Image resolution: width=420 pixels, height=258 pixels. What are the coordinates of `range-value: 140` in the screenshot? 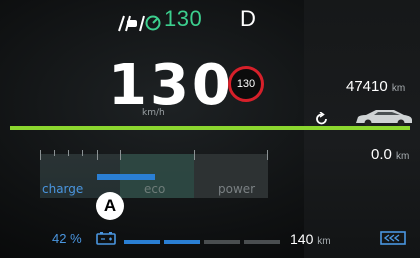 It's located at (302, 239).